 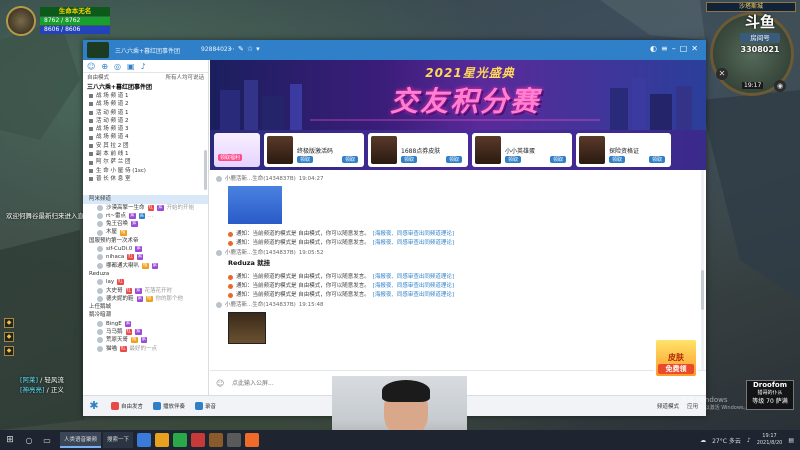 What do you see at coordinates (145, 291) in the screenshot?
I see `user-row: 大史哥红紫花落花开时` at bounding box center [145, 291].